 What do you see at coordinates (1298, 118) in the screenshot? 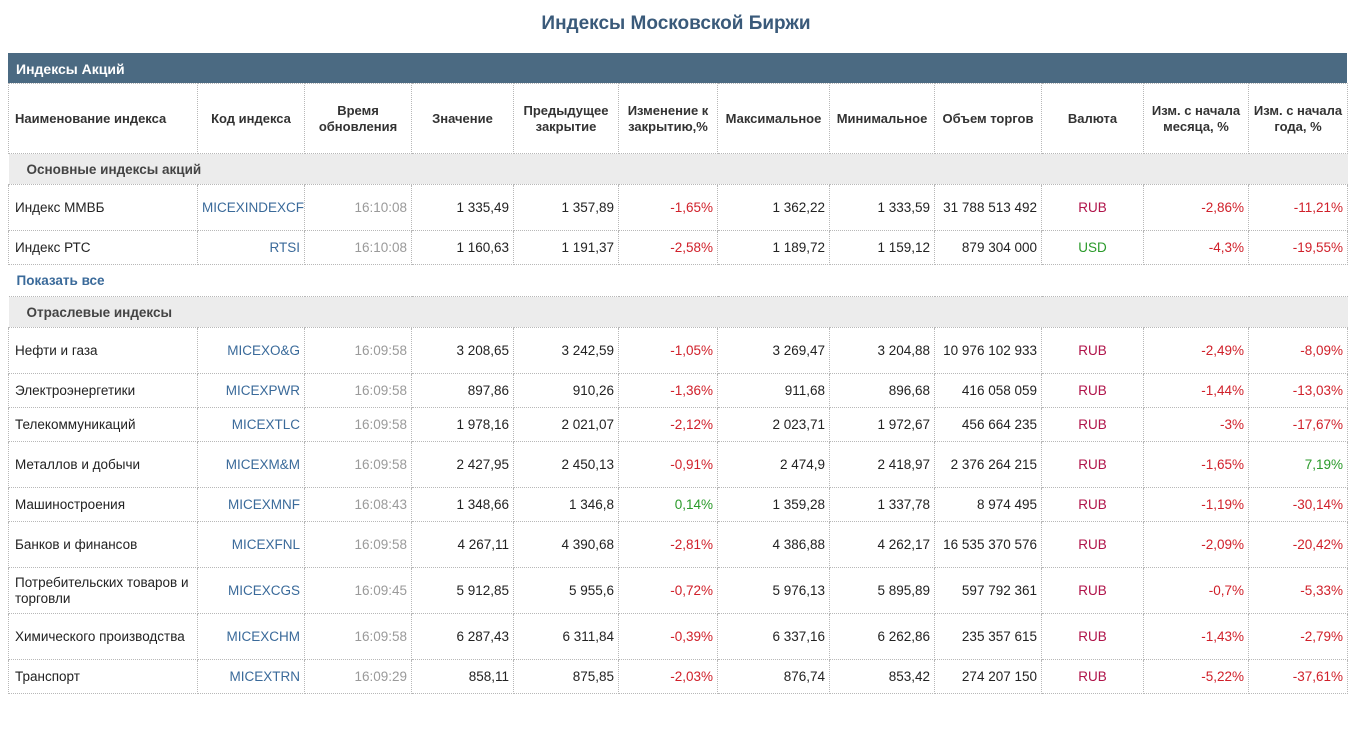
I see `col-header-year-change: Изм. с начала года, %` at bounding box center [1298, 118].